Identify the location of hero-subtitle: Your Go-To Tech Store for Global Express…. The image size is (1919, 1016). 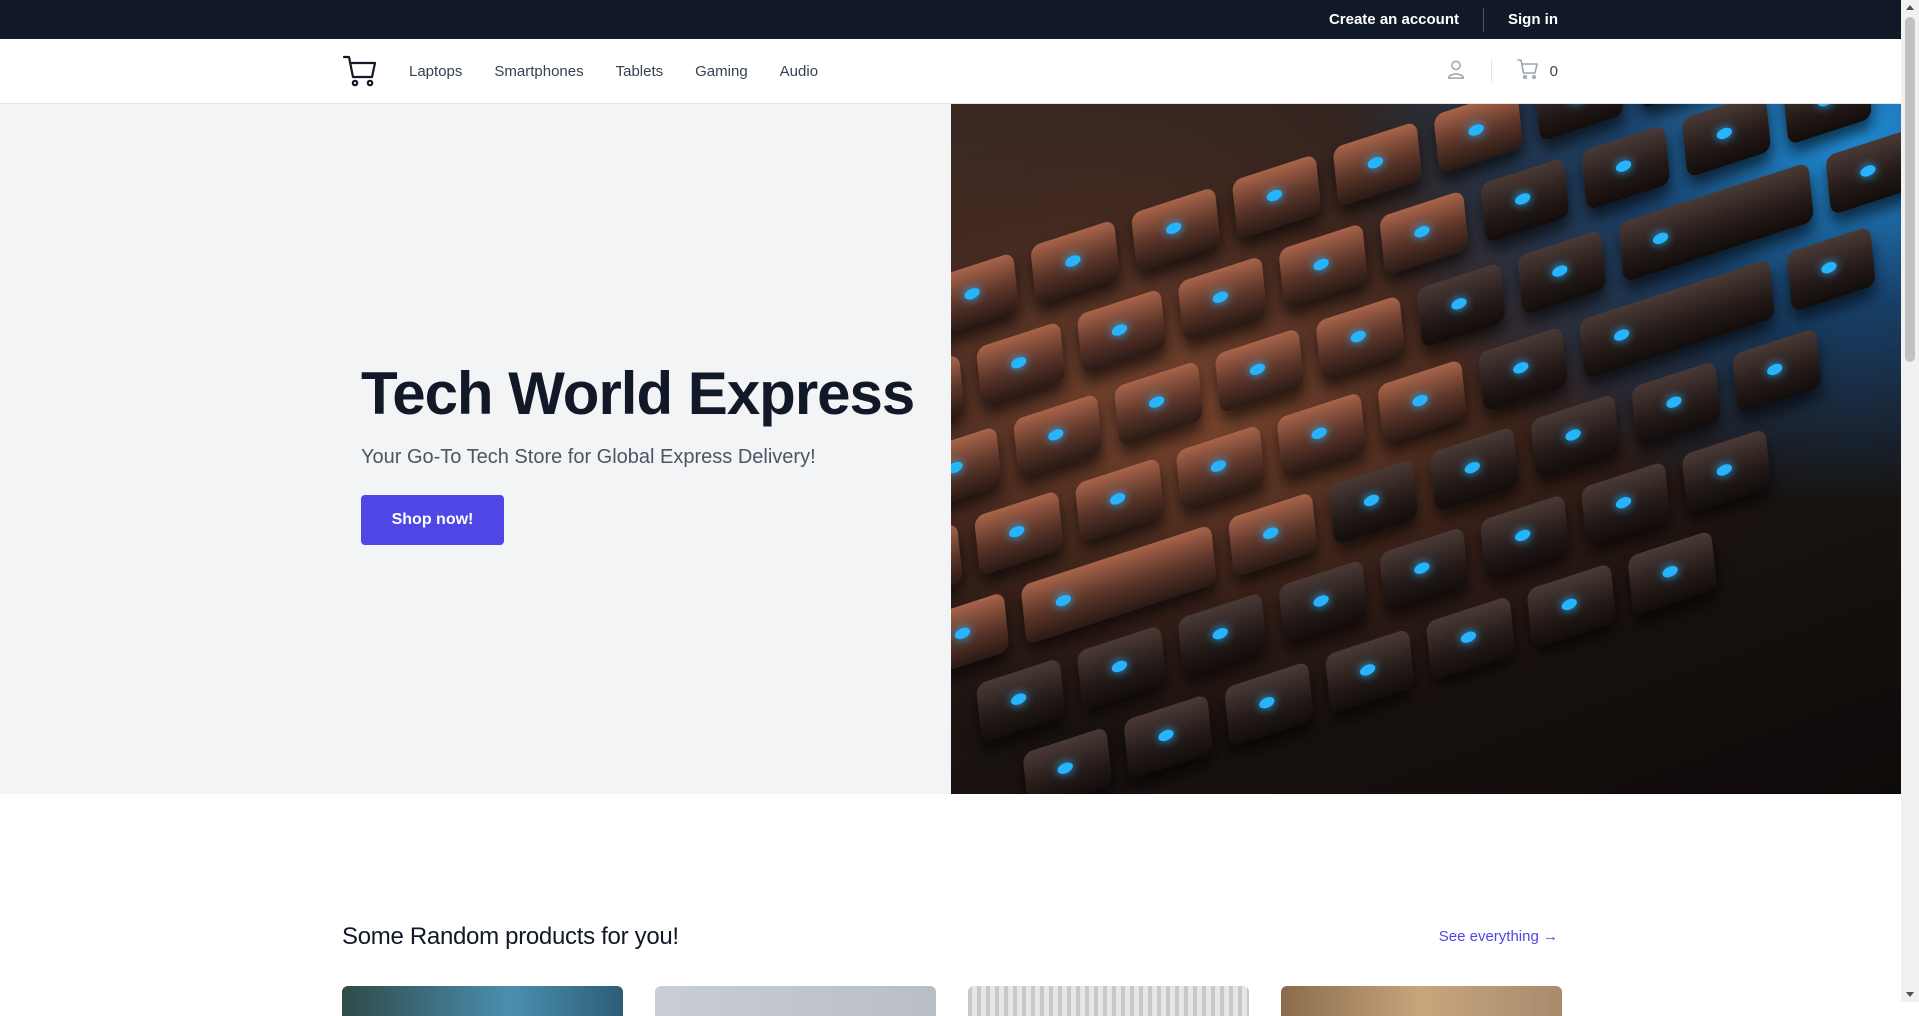
(588, 457).